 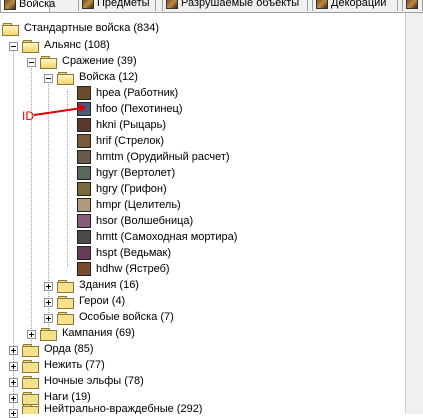 I want to click on tree-node-standard-units: Стандартные войска (834), so click(x=81, y=28).